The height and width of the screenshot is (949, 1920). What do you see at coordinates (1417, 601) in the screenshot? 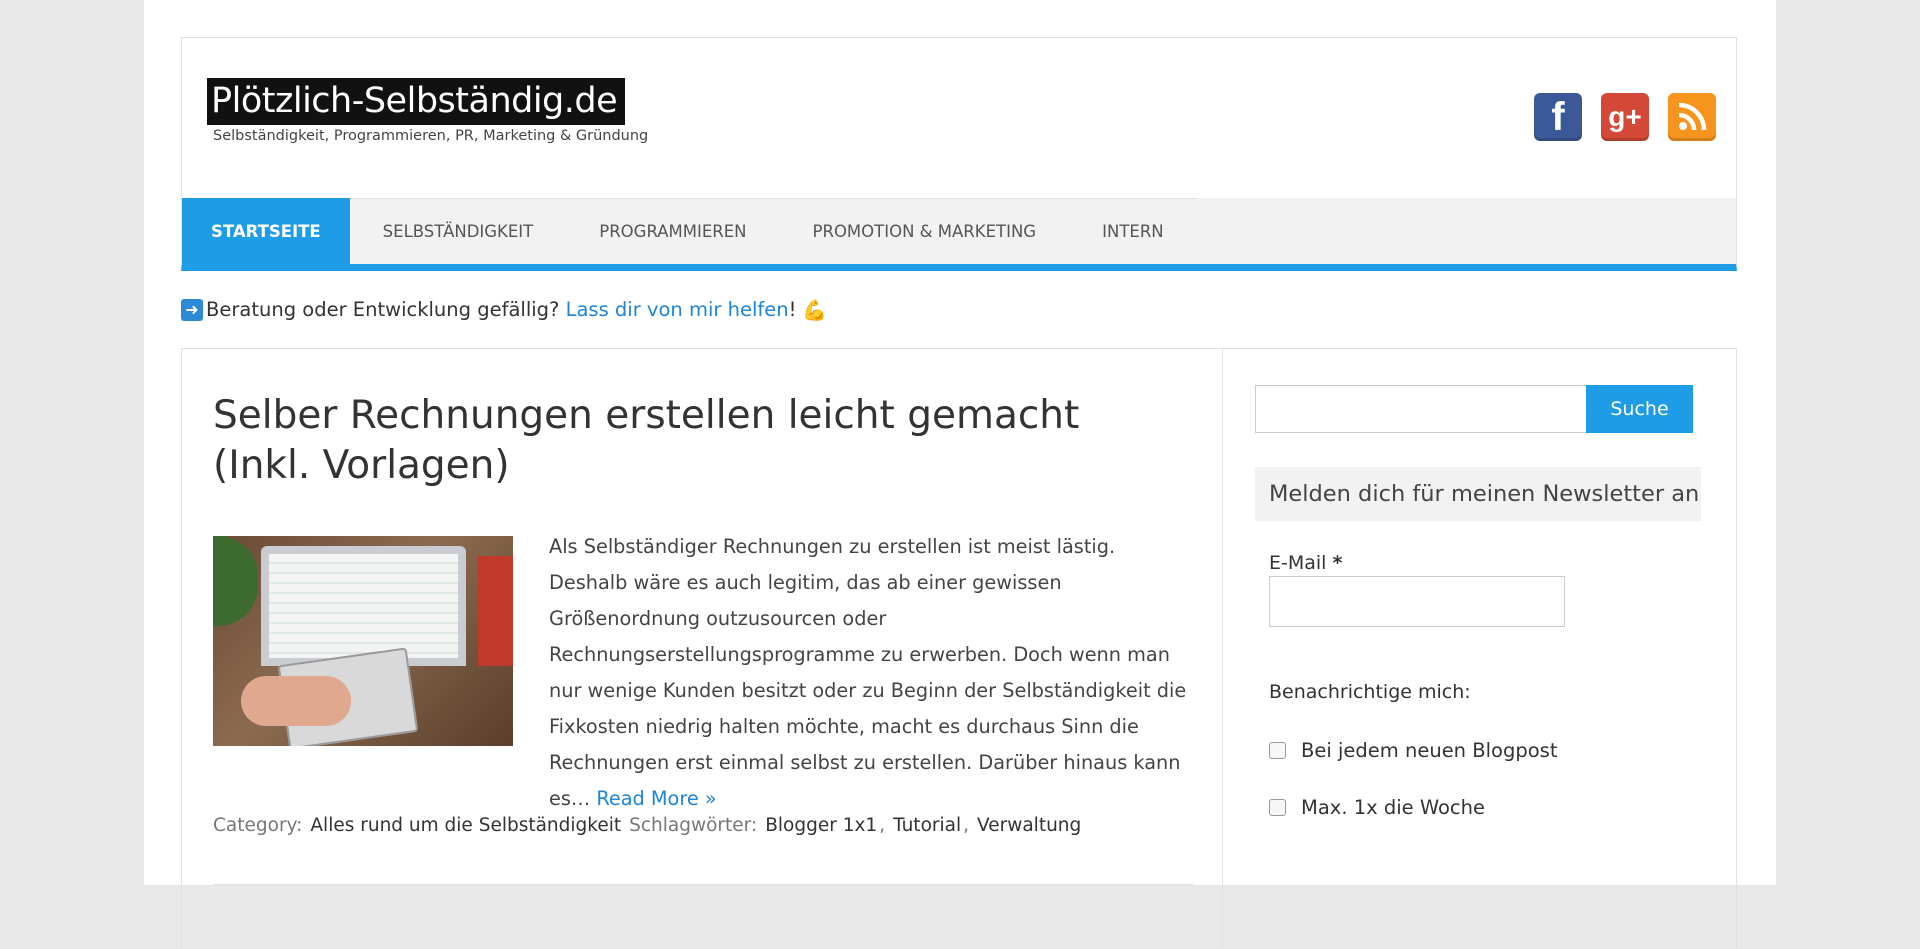
I see `email-field` at bounding box center [1417, 601].